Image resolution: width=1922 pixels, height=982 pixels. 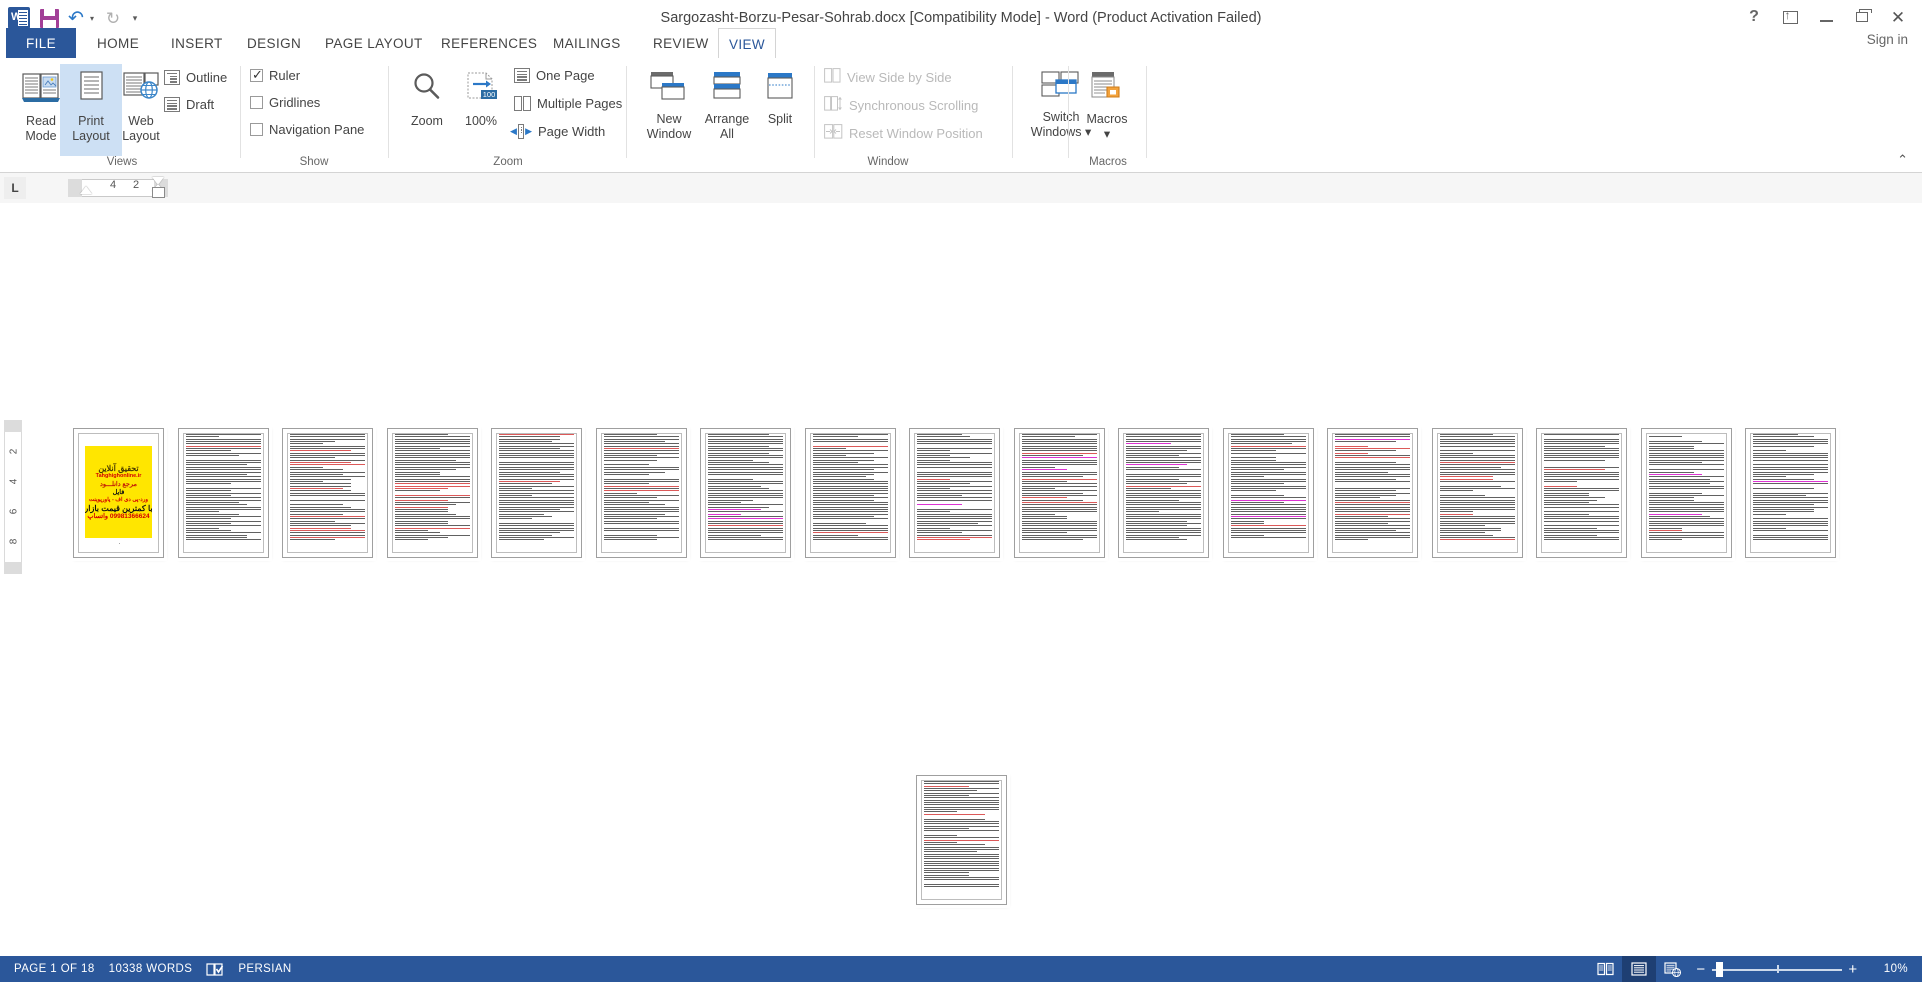 What do you see at coordinates (833, 133) in the screenshot?
I see `reset-window-position-icon` at bounding box center [833, 133].